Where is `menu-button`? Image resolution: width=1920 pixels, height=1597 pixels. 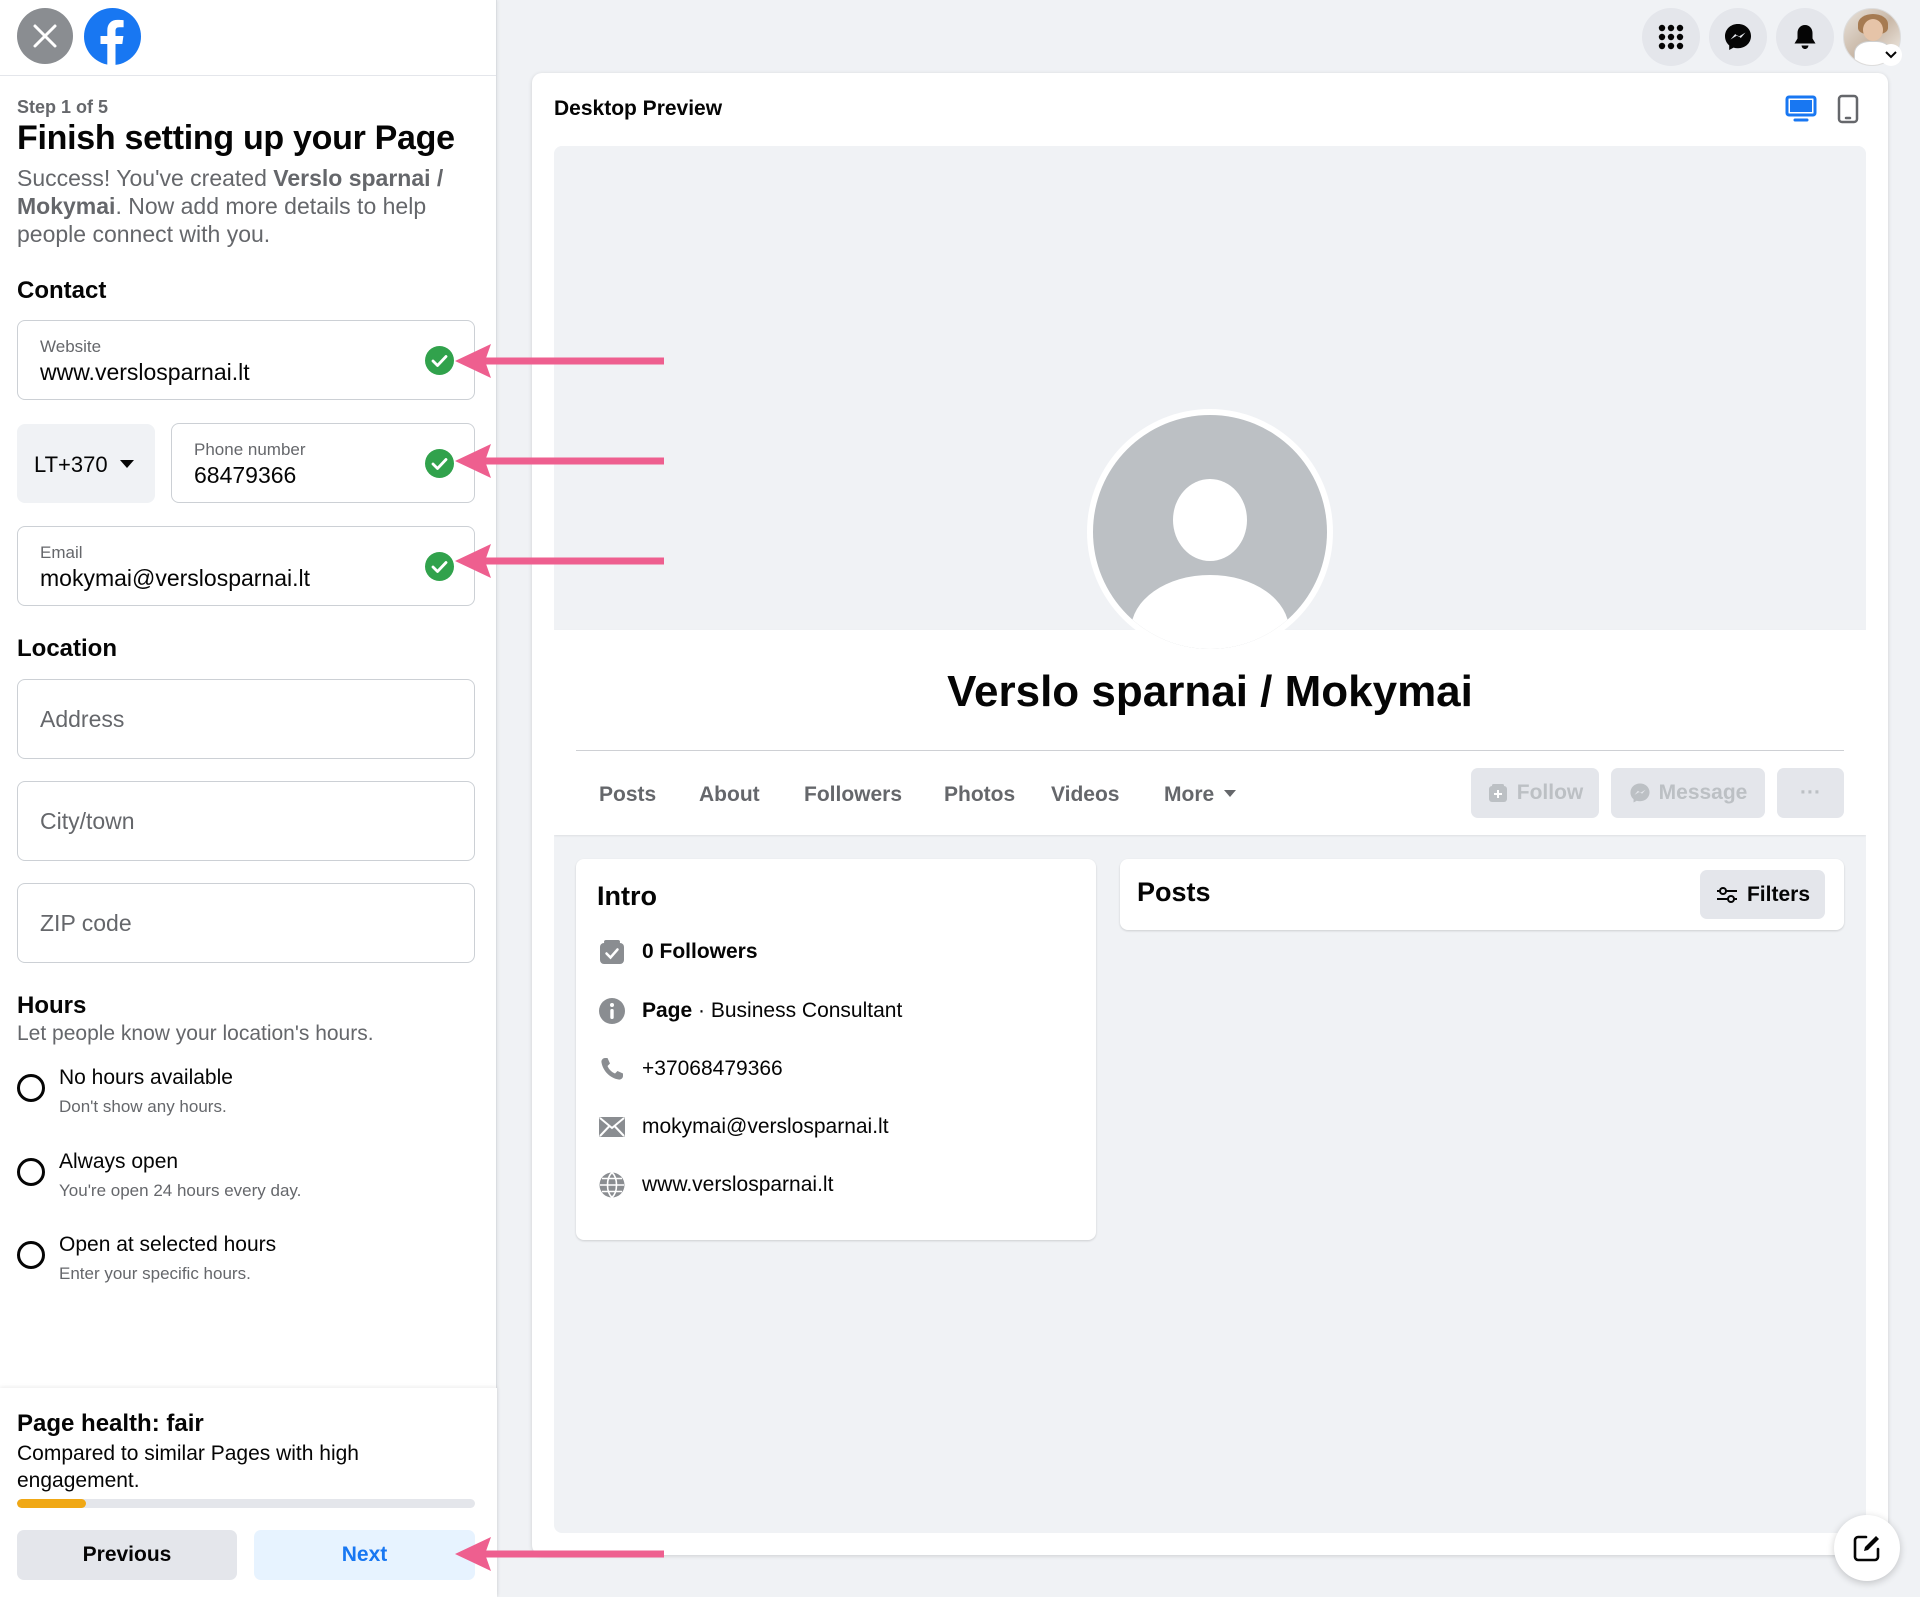 menu-button is located at coordinates (1671, 37).